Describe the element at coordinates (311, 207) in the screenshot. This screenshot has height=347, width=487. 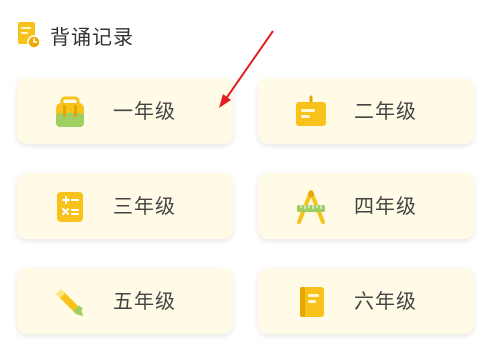
I see `compass-ruler-icon` at that location.